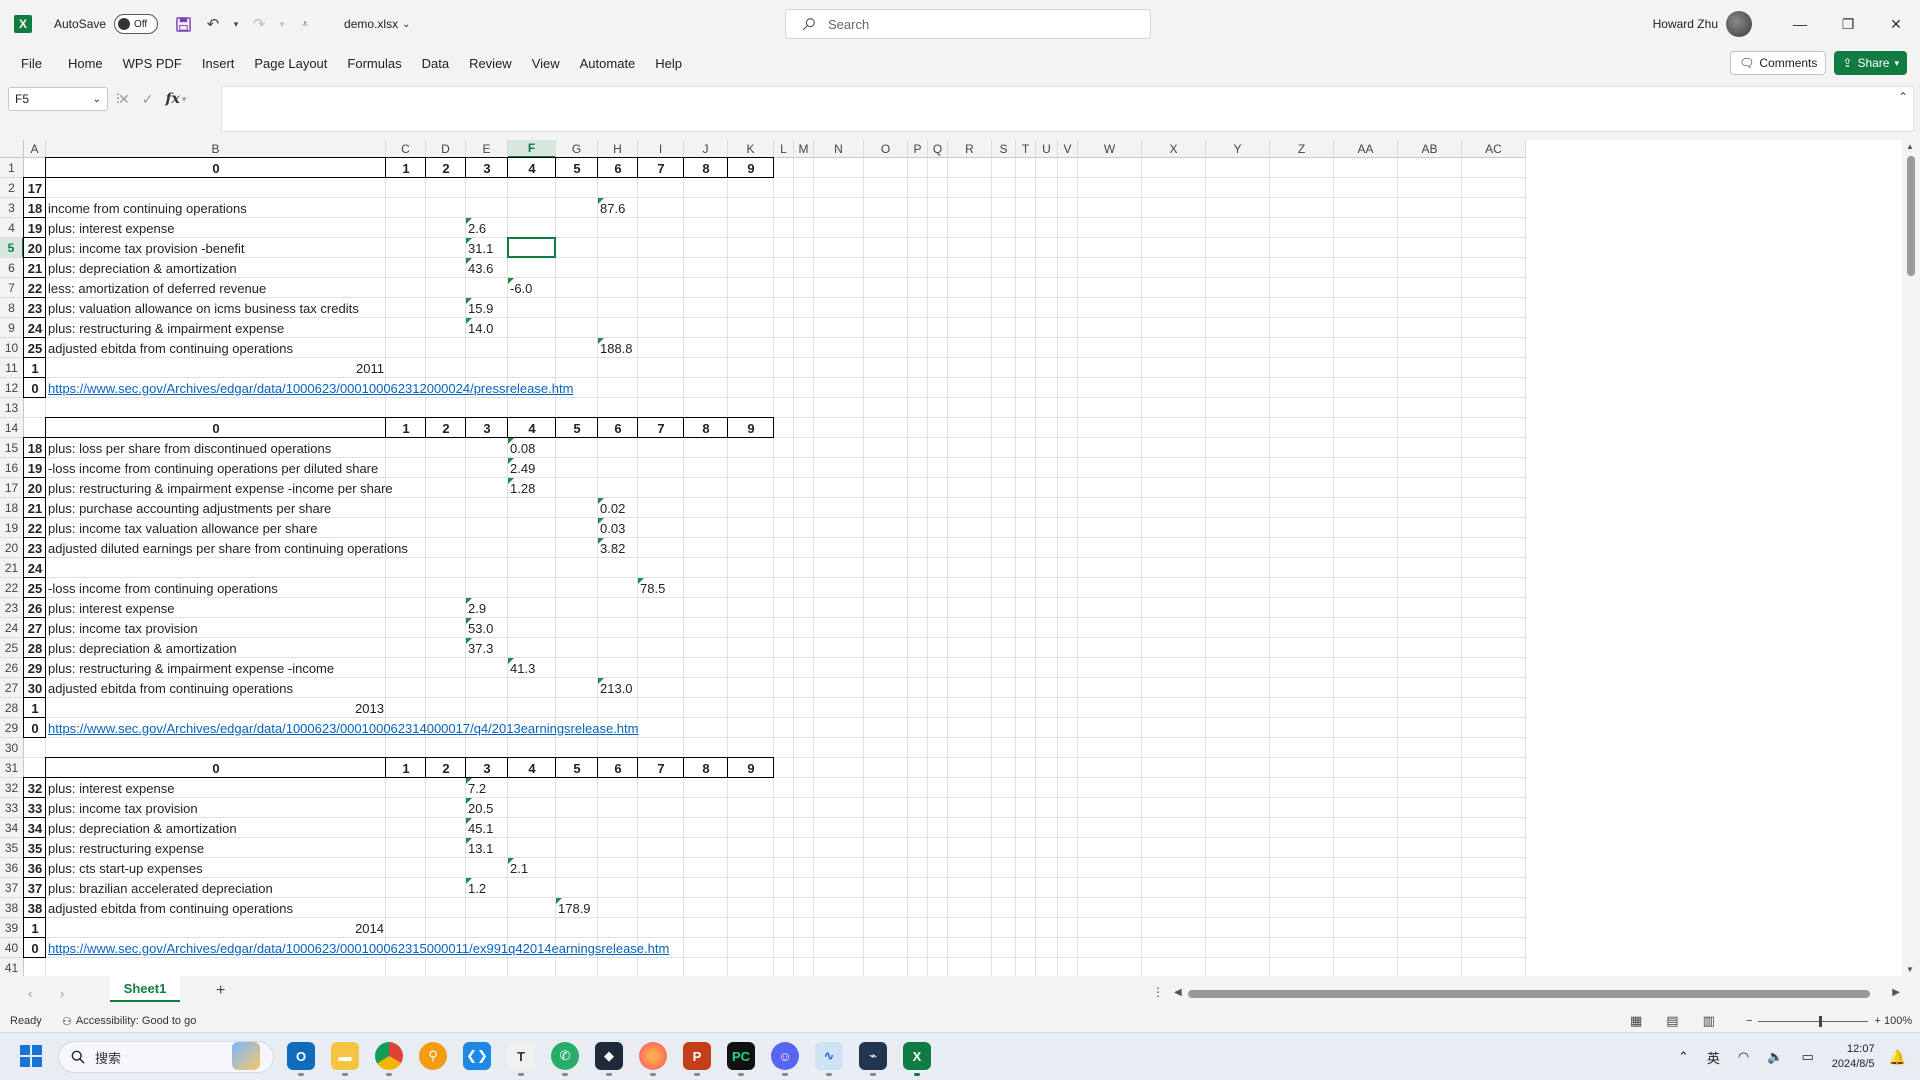  I want to click on scroll-left-icon: ◀, so click(1178, 992).